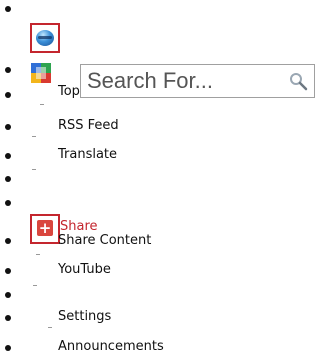 The height and width of the screenshot is (362, 320). I want to click on menu-youtube-link: YouTube, so click(84, 269).